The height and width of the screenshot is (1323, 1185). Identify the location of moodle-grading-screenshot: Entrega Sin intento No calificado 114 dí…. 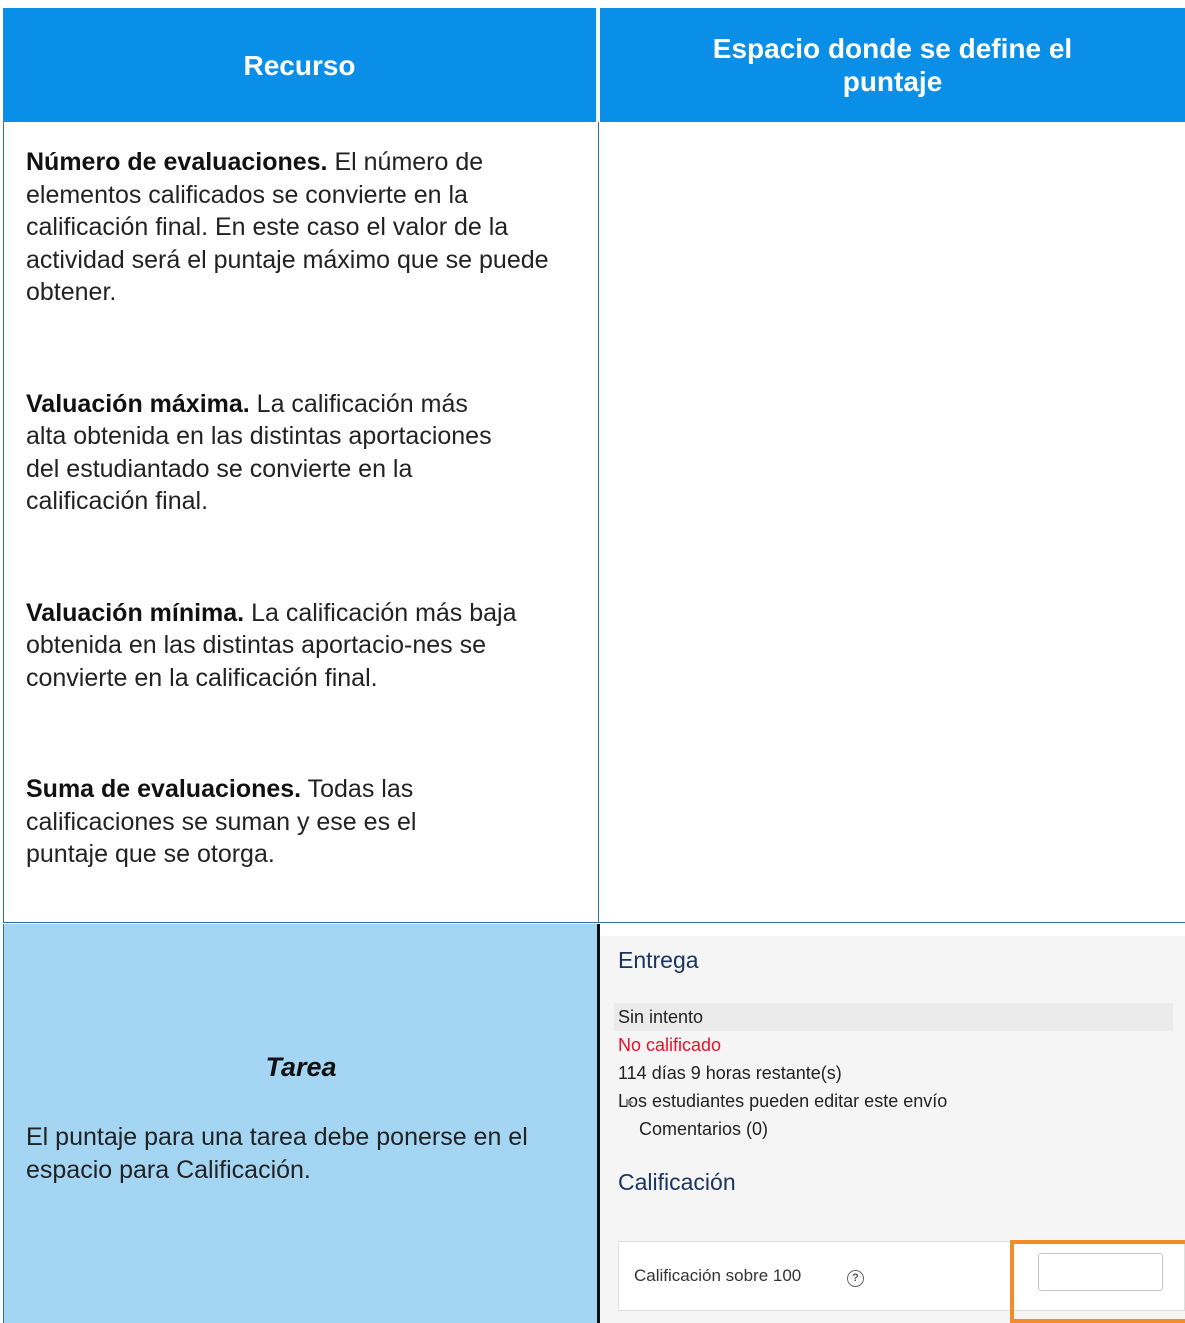
(892, 1129).